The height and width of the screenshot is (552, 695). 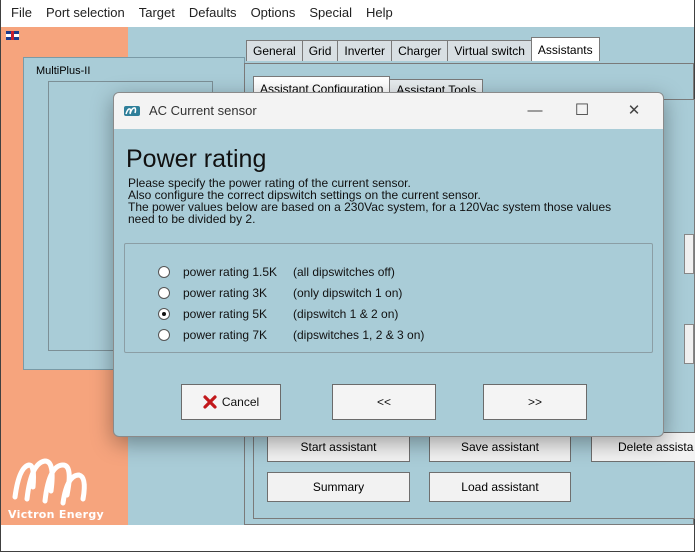 I want to click on tab-inverter: Inverter, so click(x=365, y=50).